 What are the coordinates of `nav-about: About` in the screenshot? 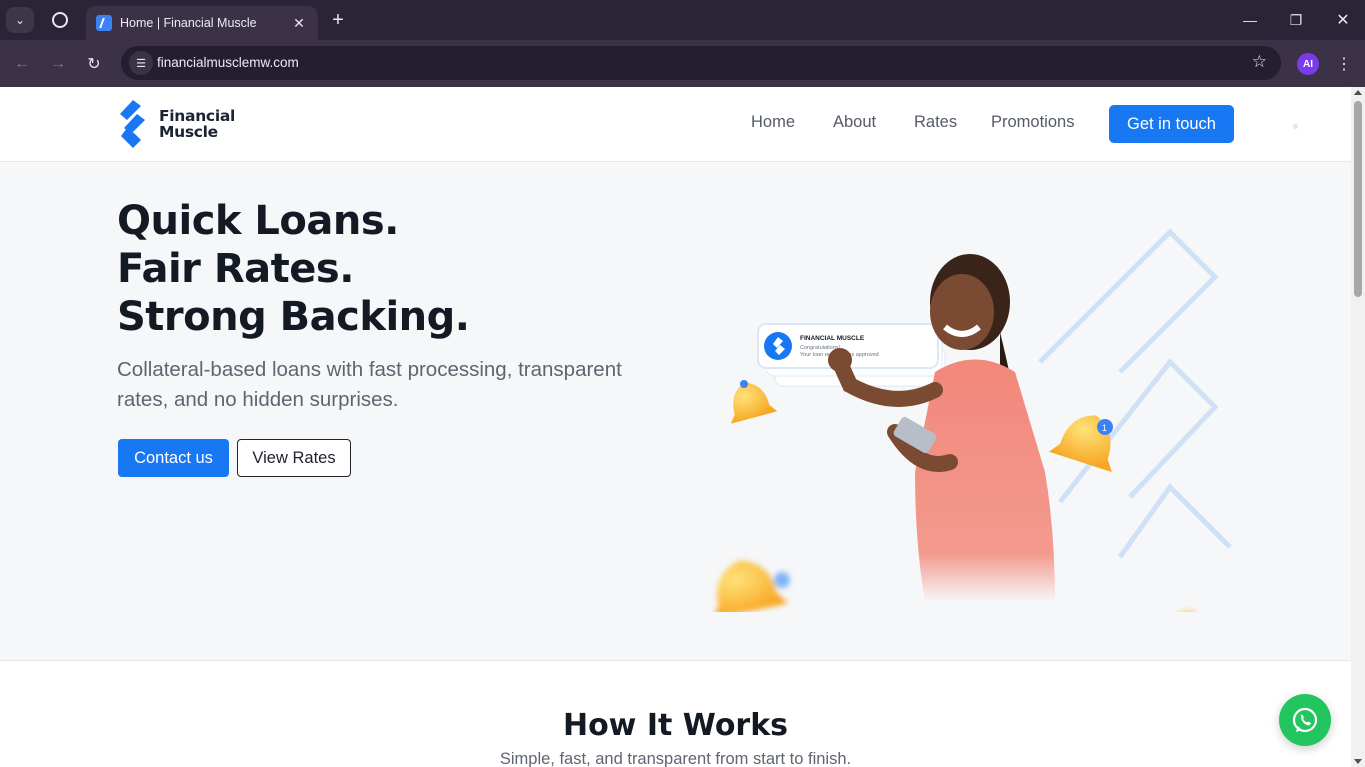 It's located at (854, 122).